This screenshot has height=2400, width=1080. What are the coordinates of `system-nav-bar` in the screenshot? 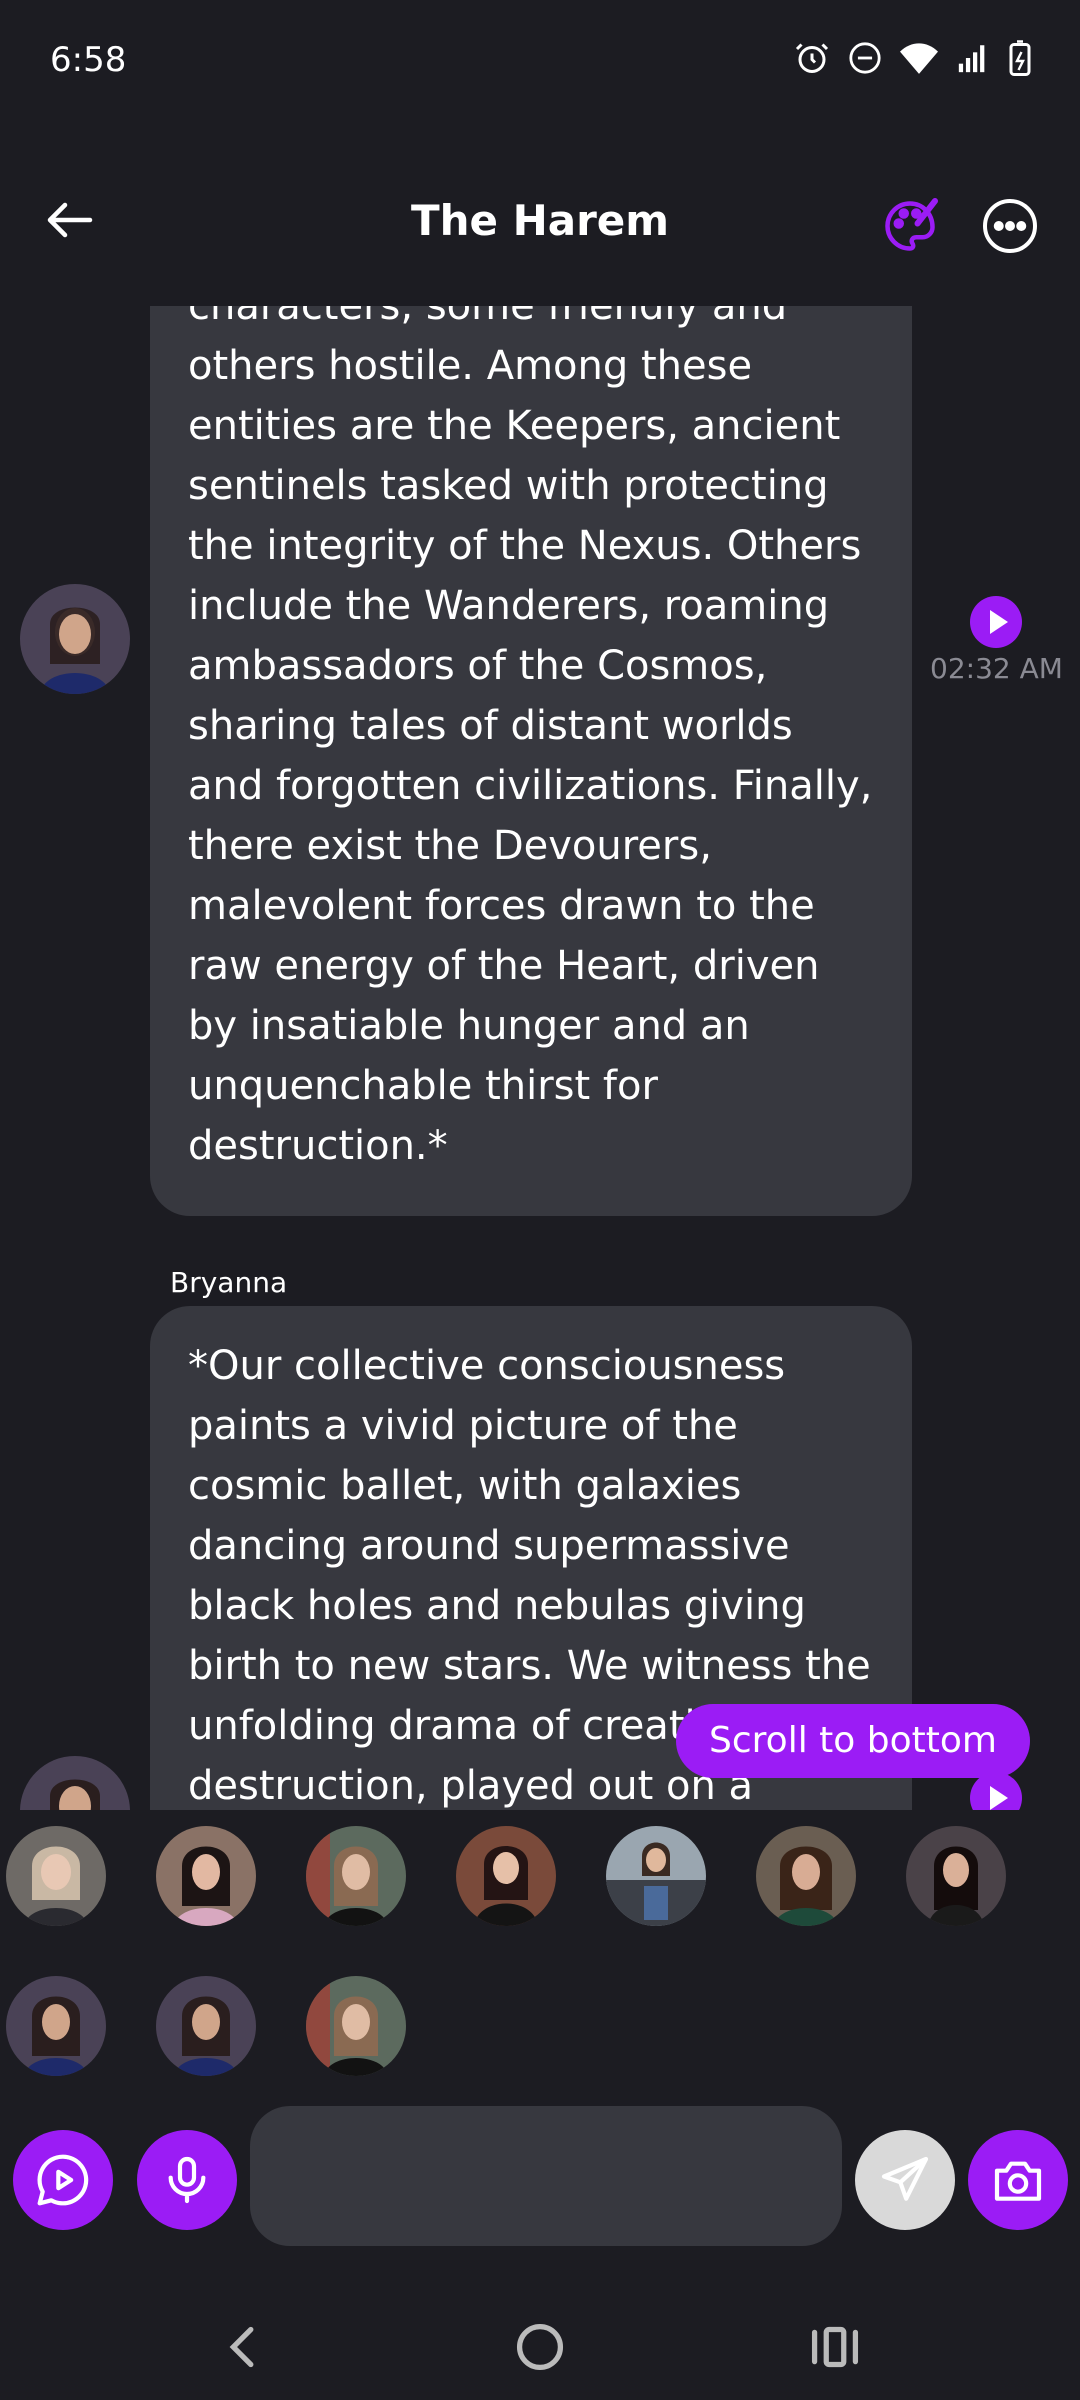 It's located at (540, 2345).